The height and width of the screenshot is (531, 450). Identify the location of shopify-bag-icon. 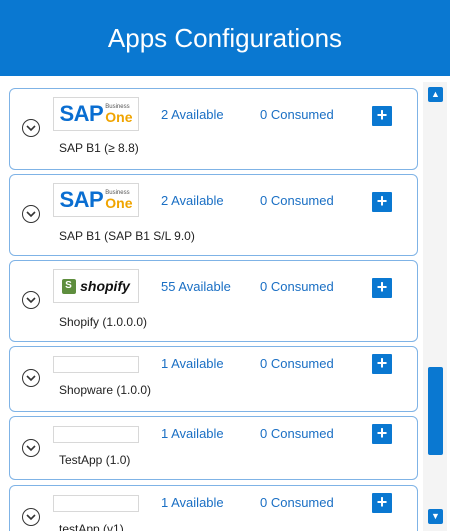
(69, 286).